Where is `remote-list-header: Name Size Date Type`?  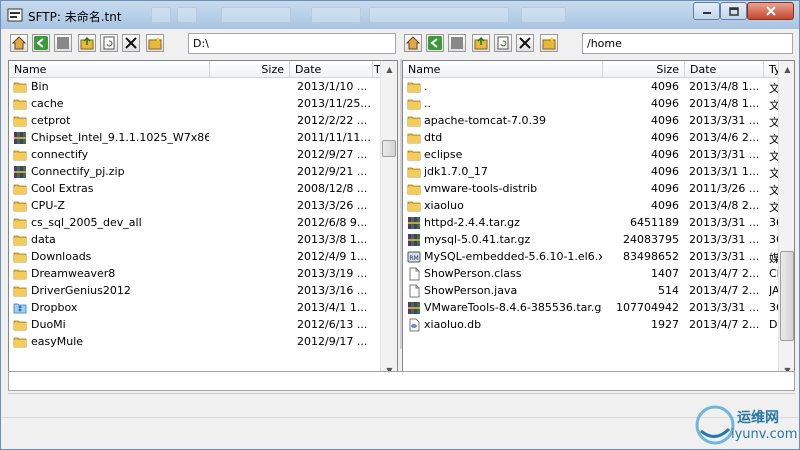 remote-list-header: Name Size Date Type is located at coordinates (598, 69).